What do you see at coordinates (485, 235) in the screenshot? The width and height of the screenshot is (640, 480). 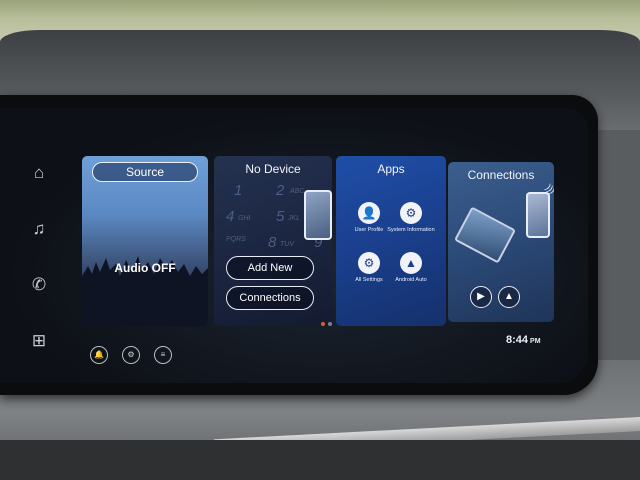 I see `tablet-icon` at bounding box center [485, 235].